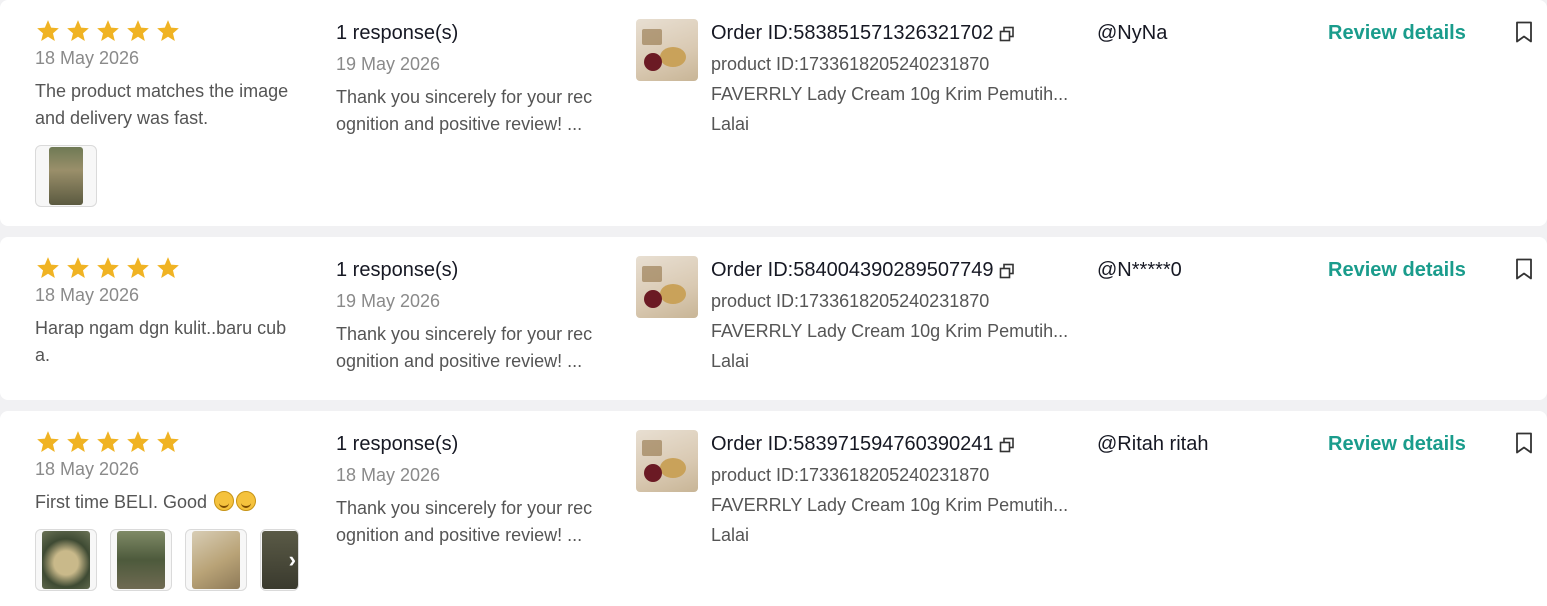 The height and width of the screenshot is (606, 1547). Describe the element at coordinates (1153, 444) in the screenshot. I see `buyer-name: @Ritah ritah` at that location.